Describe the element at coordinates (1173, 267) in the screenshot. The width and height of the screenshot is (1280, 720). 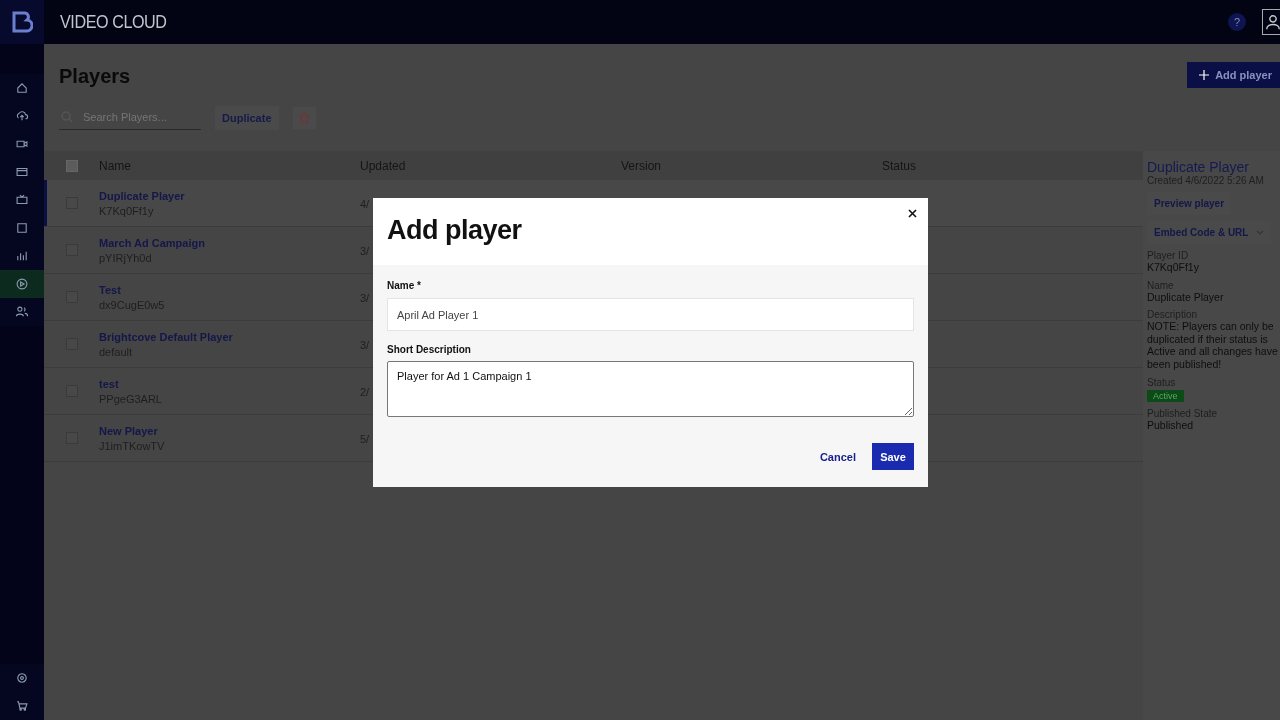
I see `field-value: K7Kq0Ff1y` at that location.